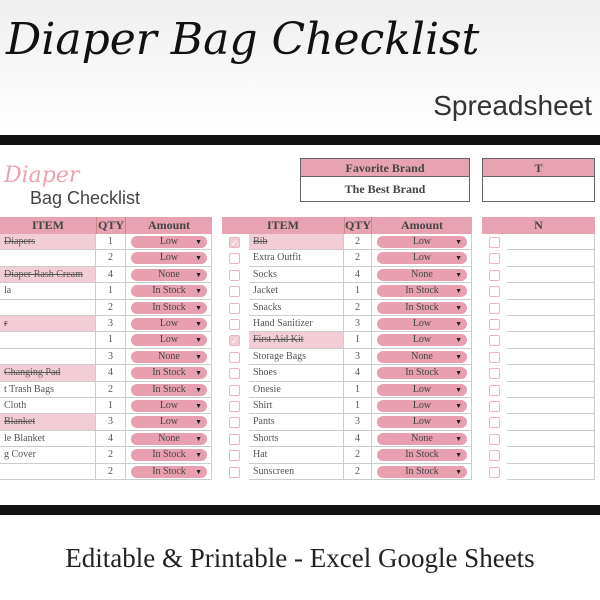 This screenshot has width=600, height=600. I want to click on item-cell: r, so click(48, 324).